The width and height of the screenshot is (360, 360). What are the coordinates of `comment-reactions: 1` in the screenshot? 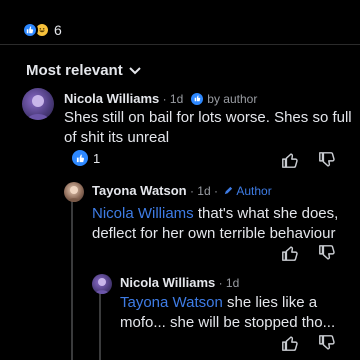 It's located at (86, 158).